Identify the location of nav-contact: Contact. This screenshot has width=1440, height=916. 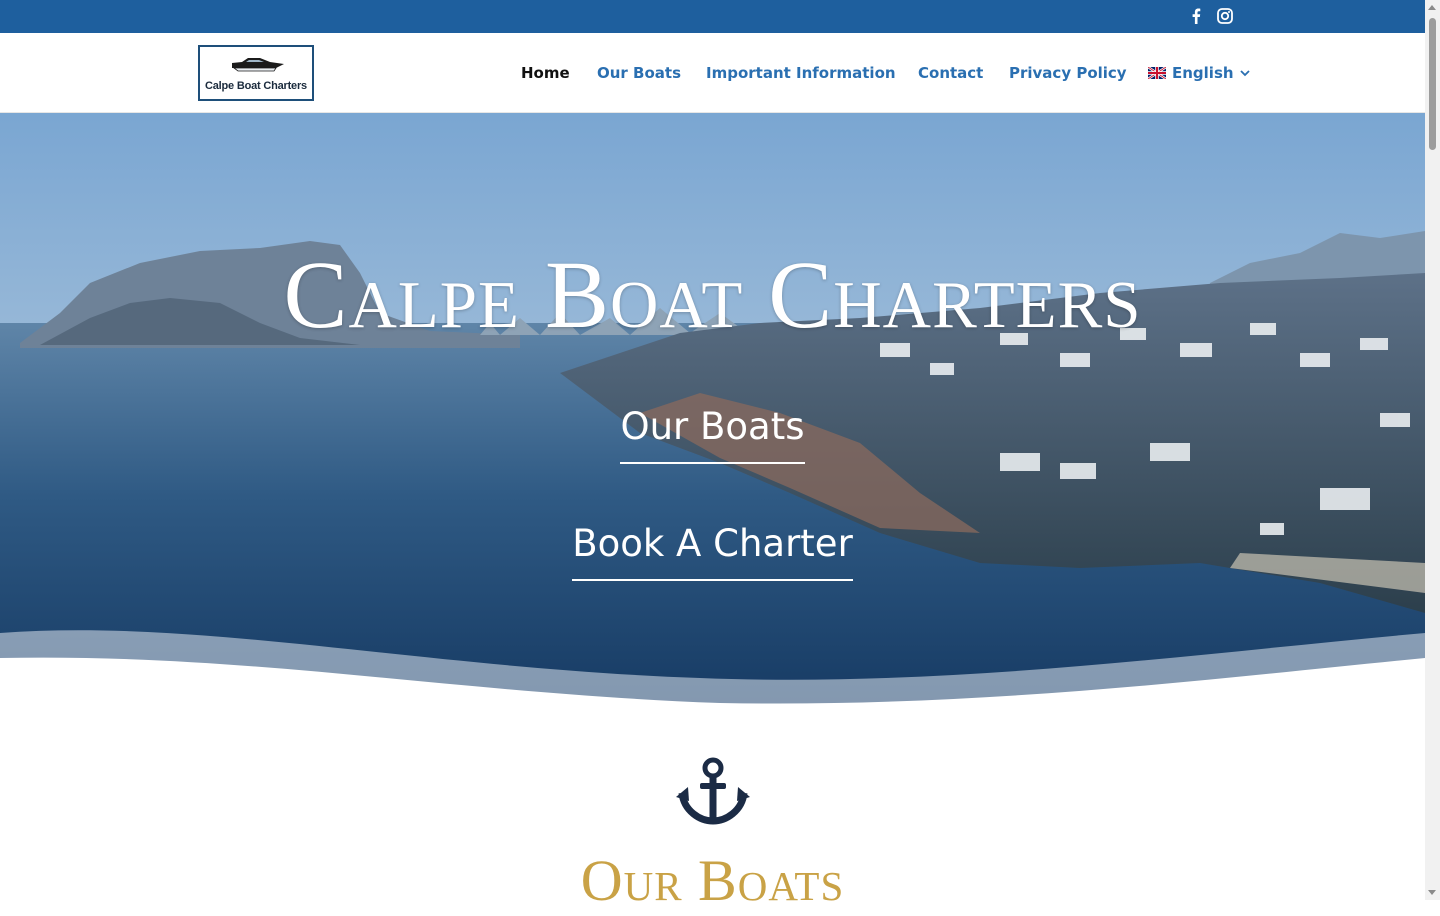
(950, 73).